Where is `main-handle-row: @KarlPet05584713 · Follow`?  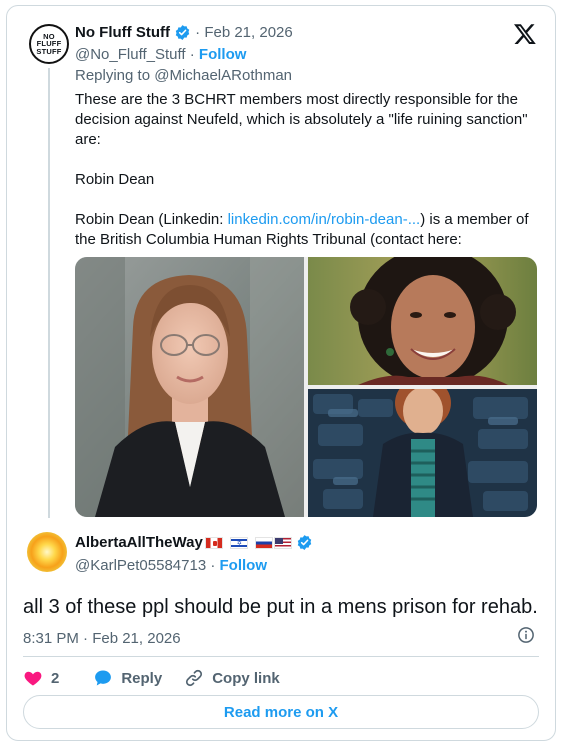 main-handle-row: @KarlPet05584713 · Follow is located at coordinates (171, 565).